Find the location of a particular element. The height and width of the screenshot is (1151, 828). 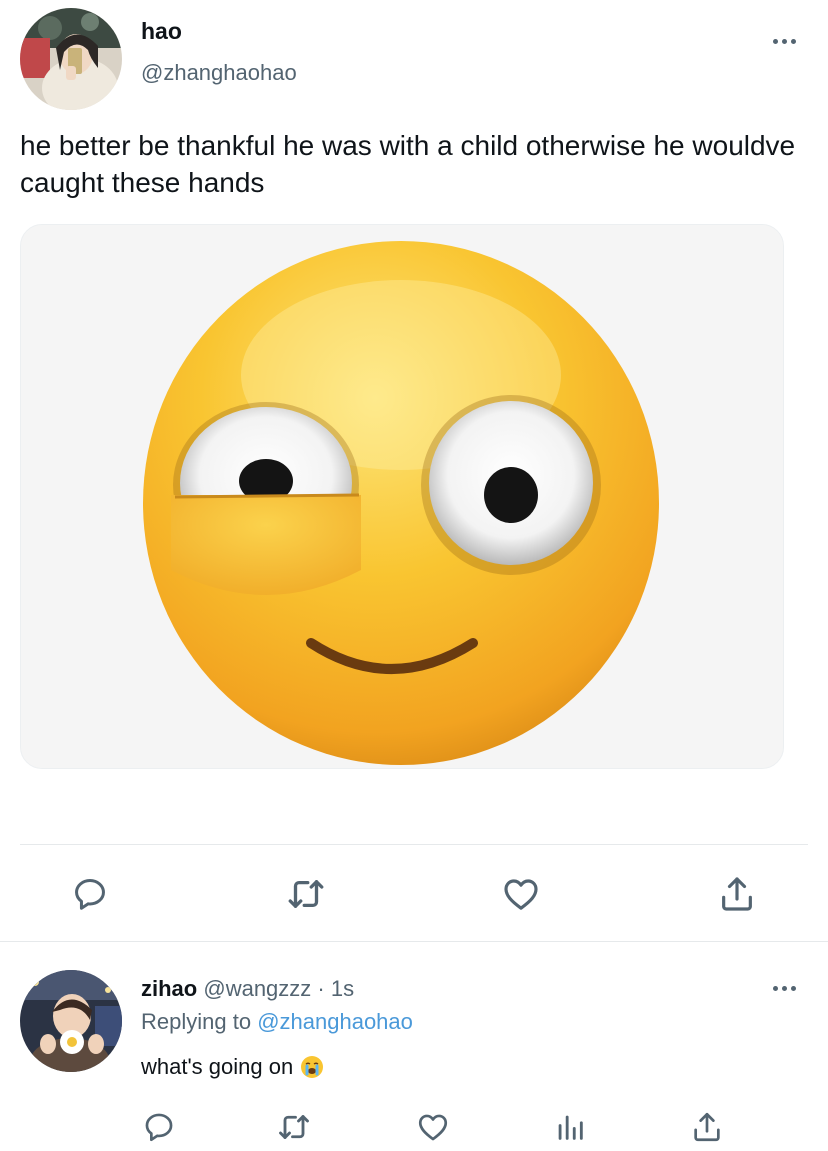

analytics-icon is located at coordinates (570, 1127).